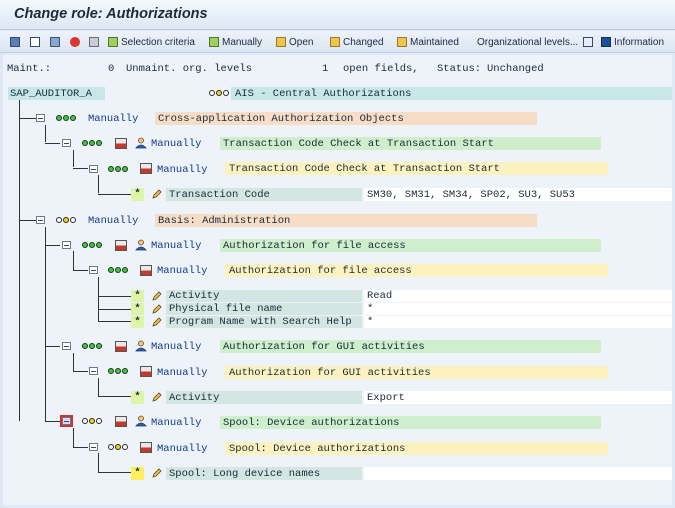 The width and height of the screenshot is (675, 508). What do you see at coordinates (281, 119) in the screenshot?
I see `class-cross-app-title: Cross-application Authorization Objects` at bounding box center [281, 119].